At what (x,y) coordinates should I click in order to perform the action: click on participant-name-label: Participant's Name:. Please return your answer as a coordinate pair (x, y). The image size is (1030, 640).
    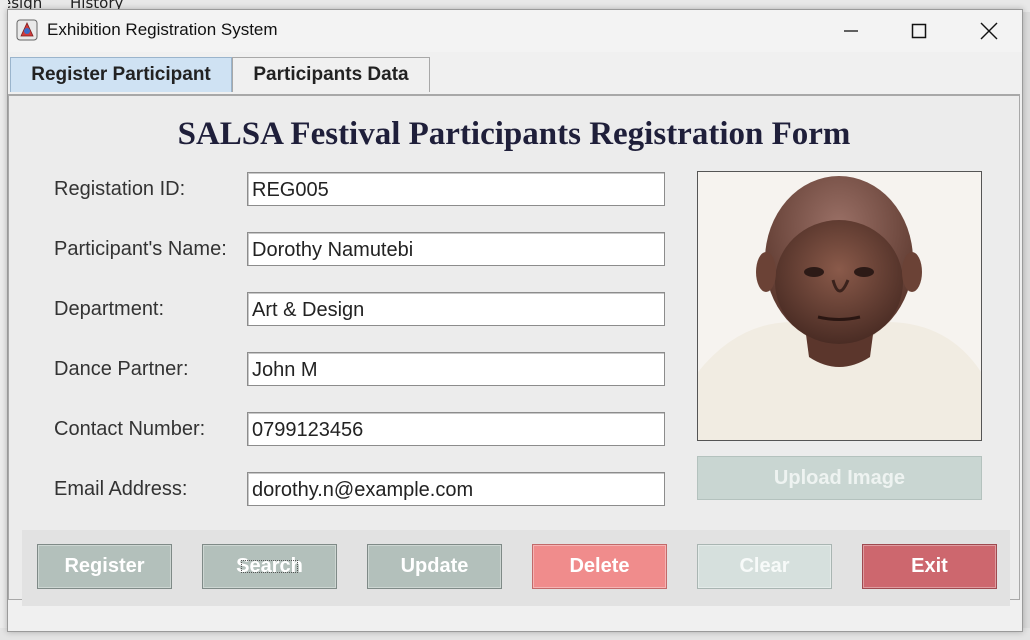
    Looking at the image, I should click on (140, 249).